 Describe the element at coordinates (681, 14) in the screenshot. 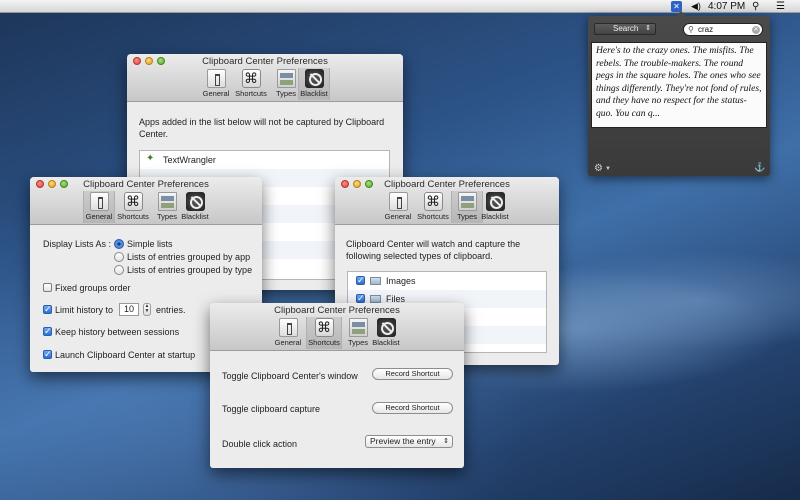

I see `popup-arrow` at that location.